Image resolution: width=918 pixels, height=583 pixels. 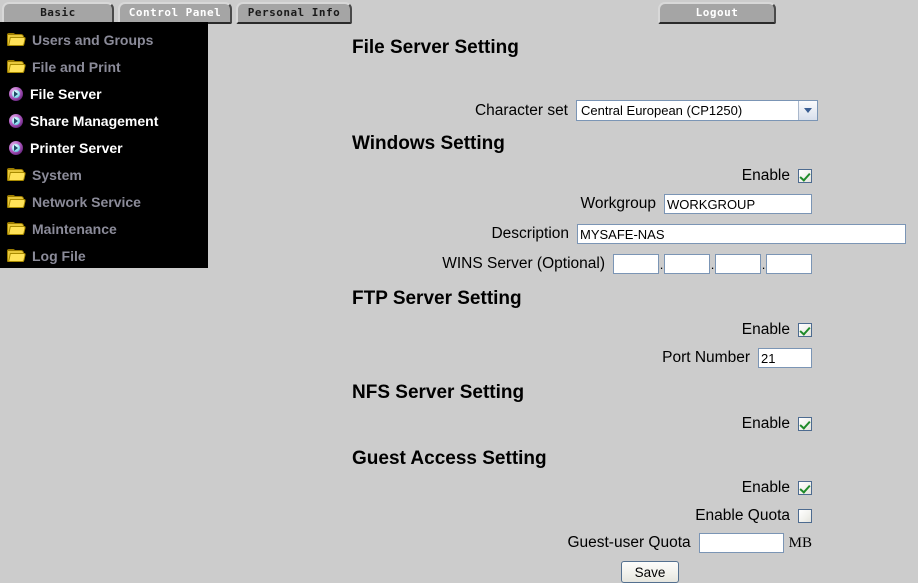 What do you see at coordinates (510, 330) in the screenshot?
I see `ftp-enable-row: Enable` at bounding box center [510, 330].